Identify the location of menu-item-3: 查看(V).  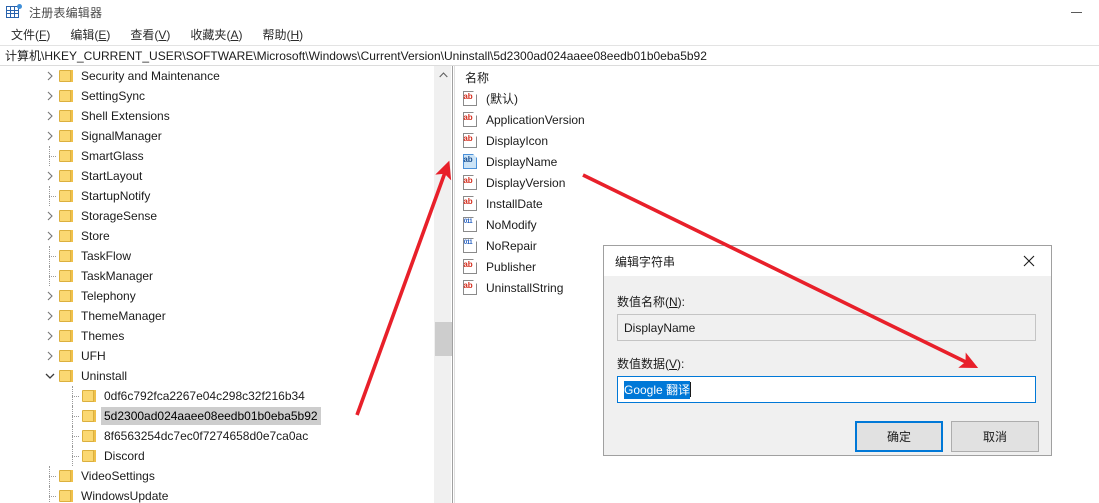
(152, 34).